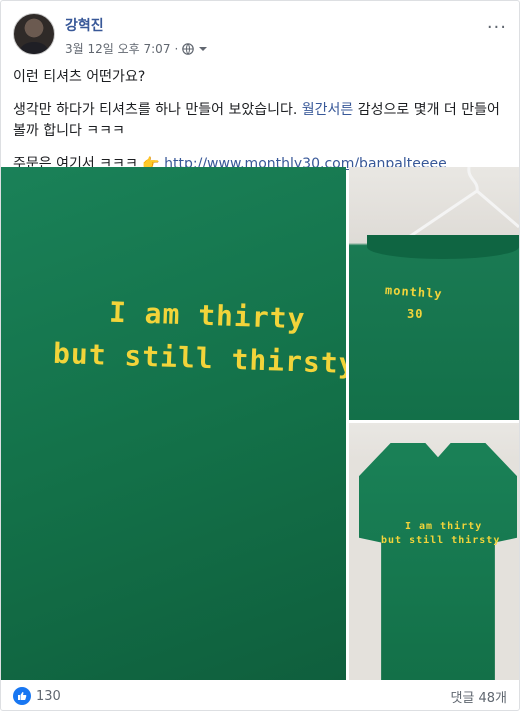 Image resolution: width=520 pixels, height=711 pixels. Describe the element at coordinates (22, 696) in the screenshot. I see `like-icon` at that location.